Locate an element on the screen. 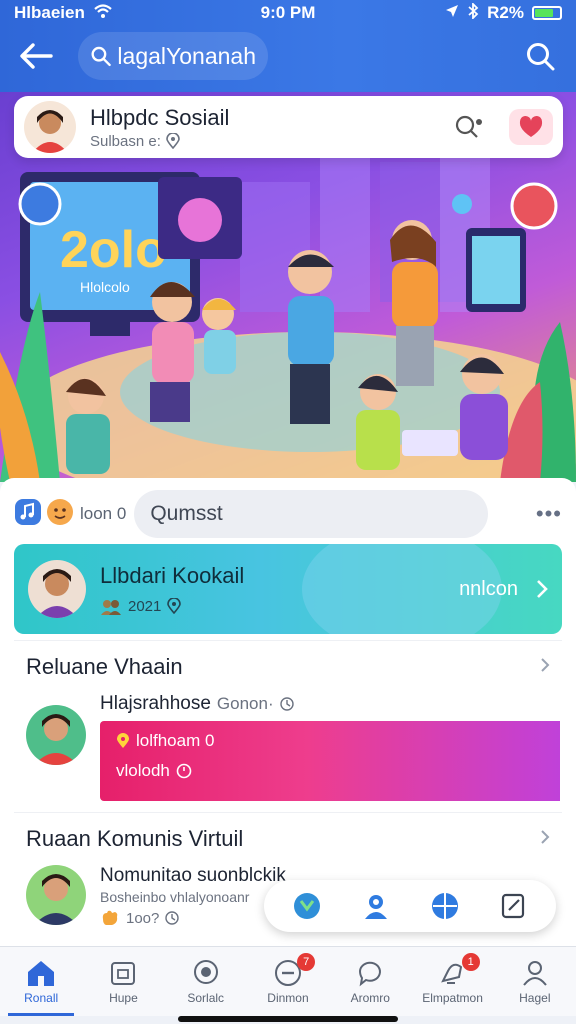  home-icon is located at coordinates (41, 973).